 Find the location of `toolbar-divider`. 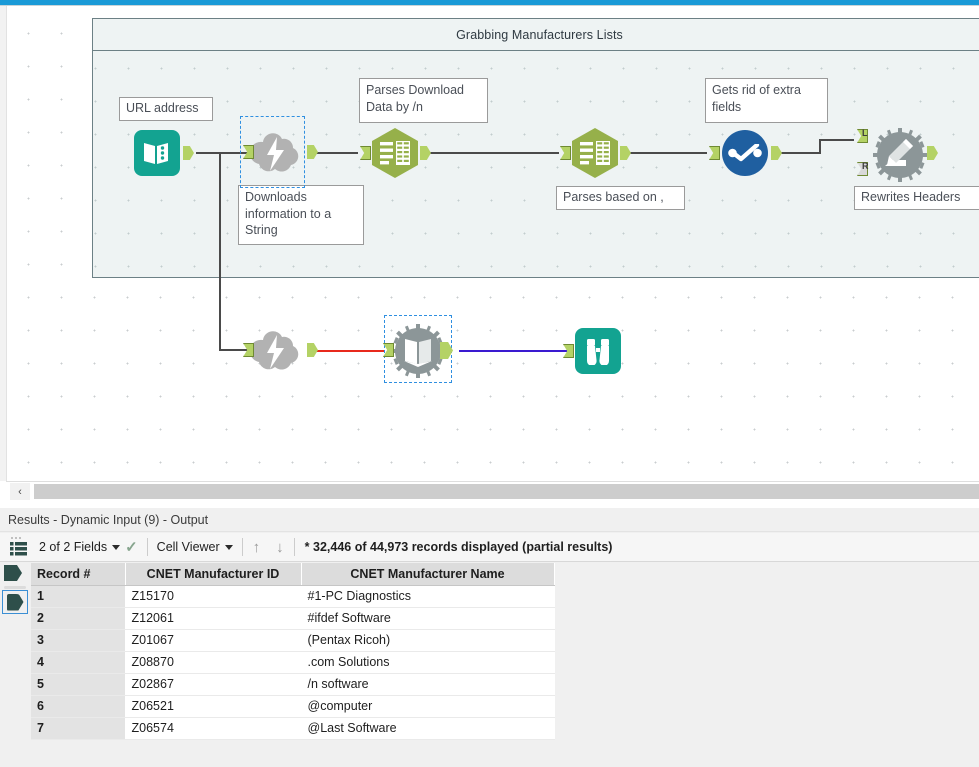

toolbar-divider is located at coordinates (294, 547).